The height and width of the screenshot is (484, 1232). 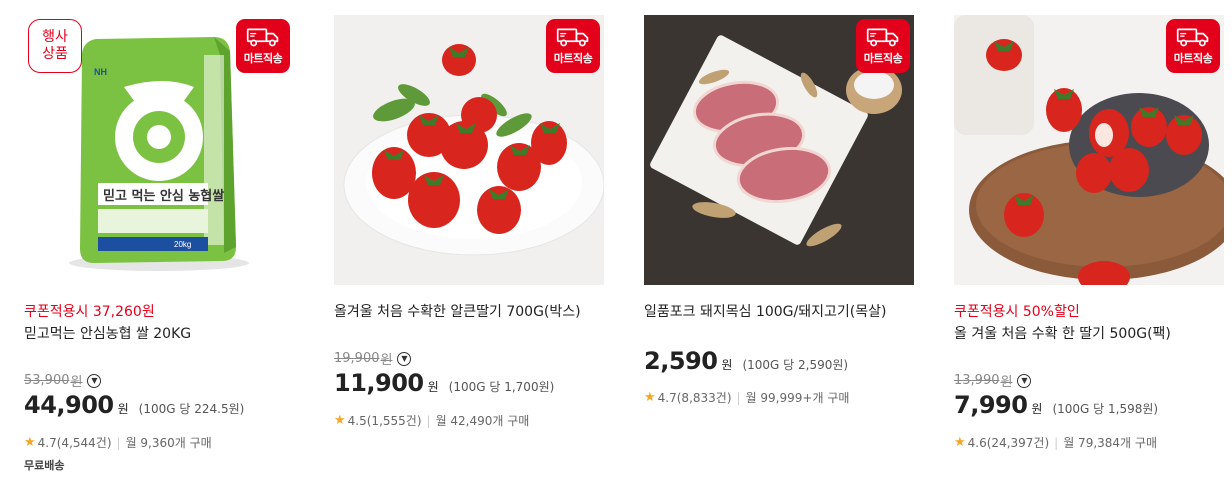 What do you see at coordinates (1062, 333) in the screenshot?
I see `product-title: 올 겨울 처음 수확 한 딸기 500G(팩)` at bounding box center [1062, 333].